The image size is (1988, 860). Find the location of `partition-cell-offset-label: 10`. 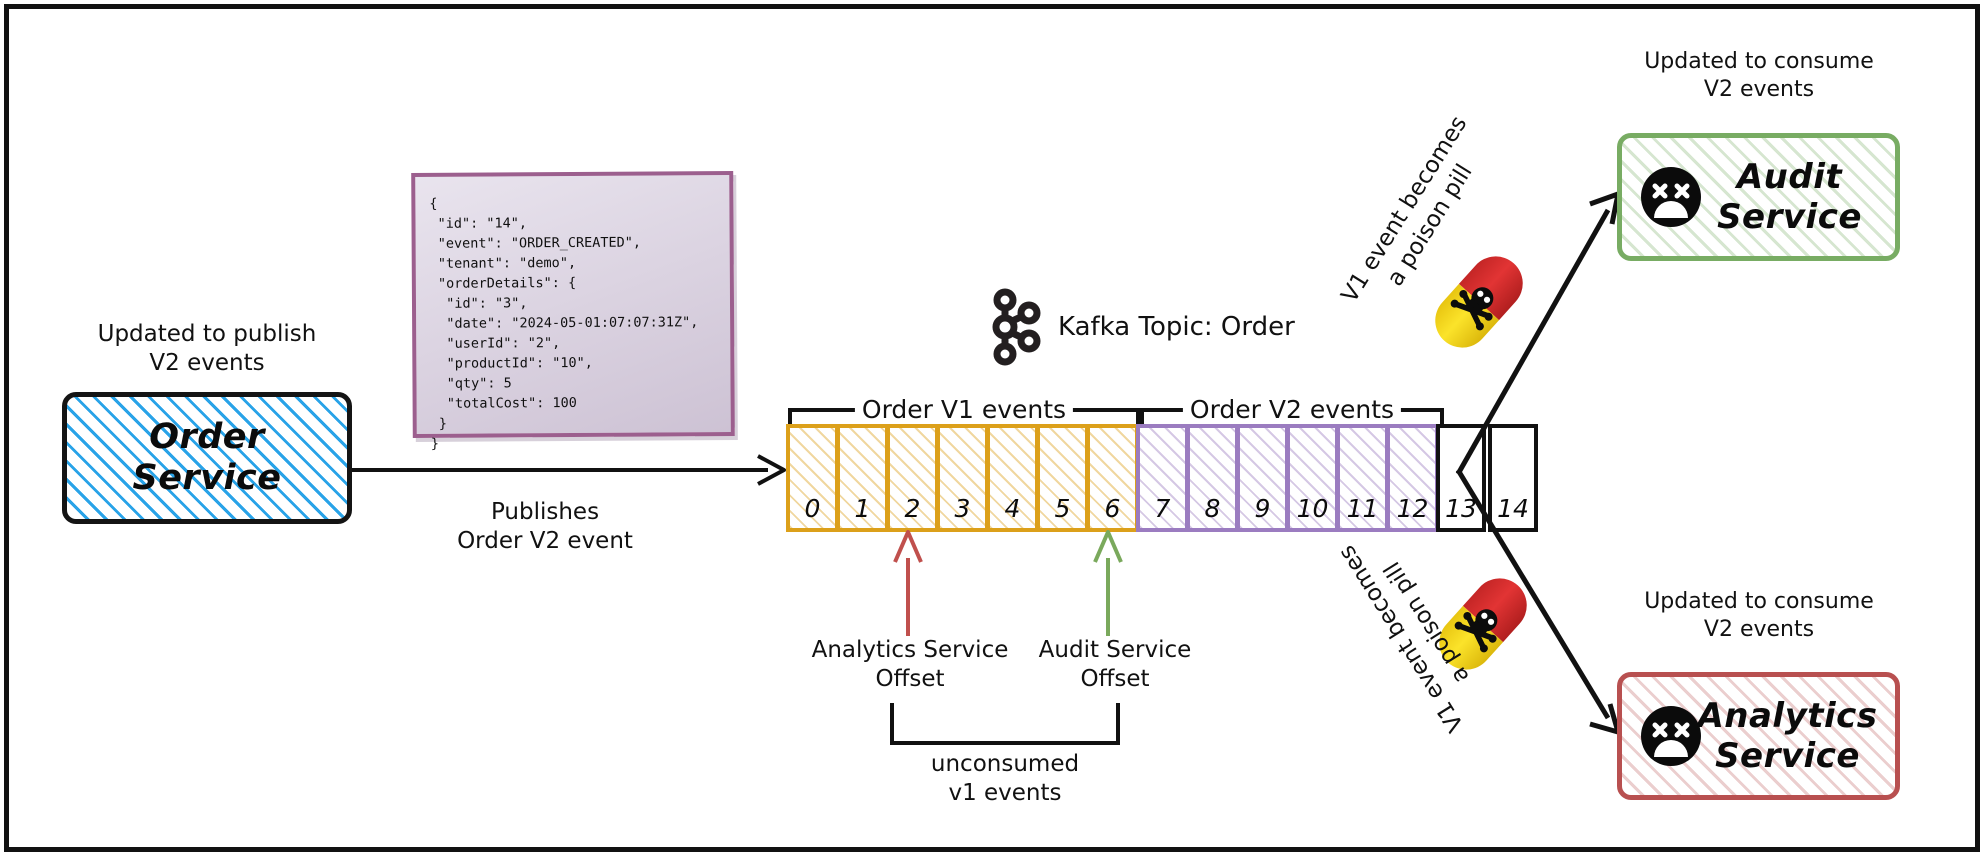

partition-cell-offset-label: 10 is located at coordinates (1312, 508).